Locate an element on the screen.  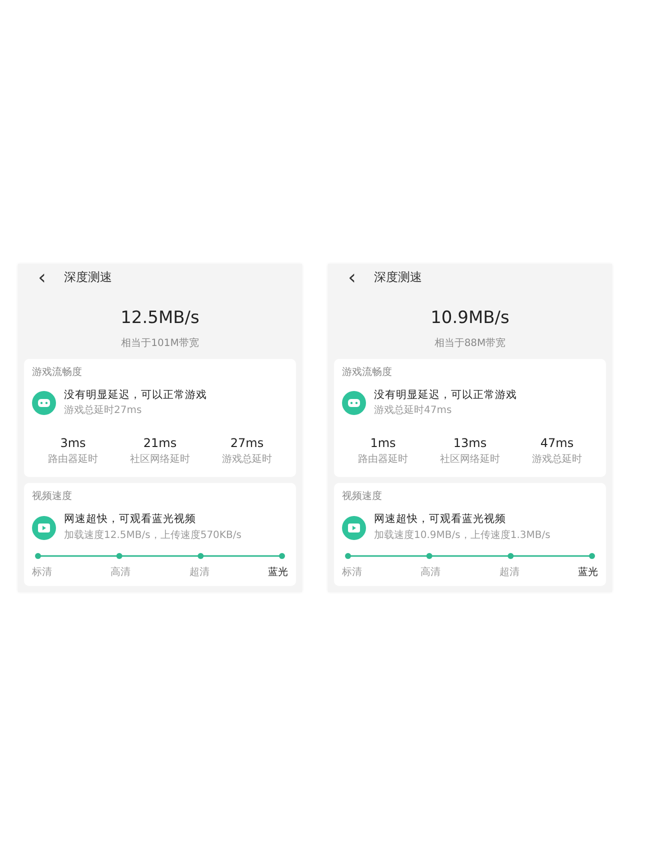
stat-value: 27ms is located at coordinates (247, 443).